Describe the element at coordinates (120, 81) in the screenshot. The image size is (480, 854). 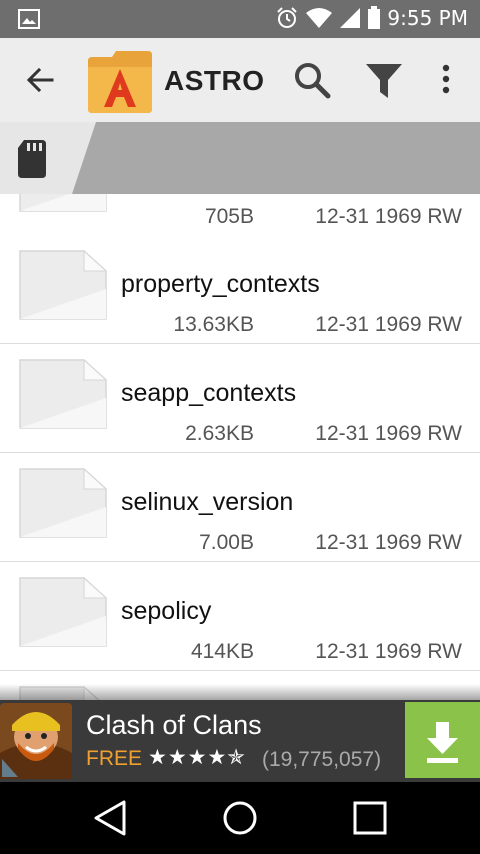
I see `astro-logo` at that location.